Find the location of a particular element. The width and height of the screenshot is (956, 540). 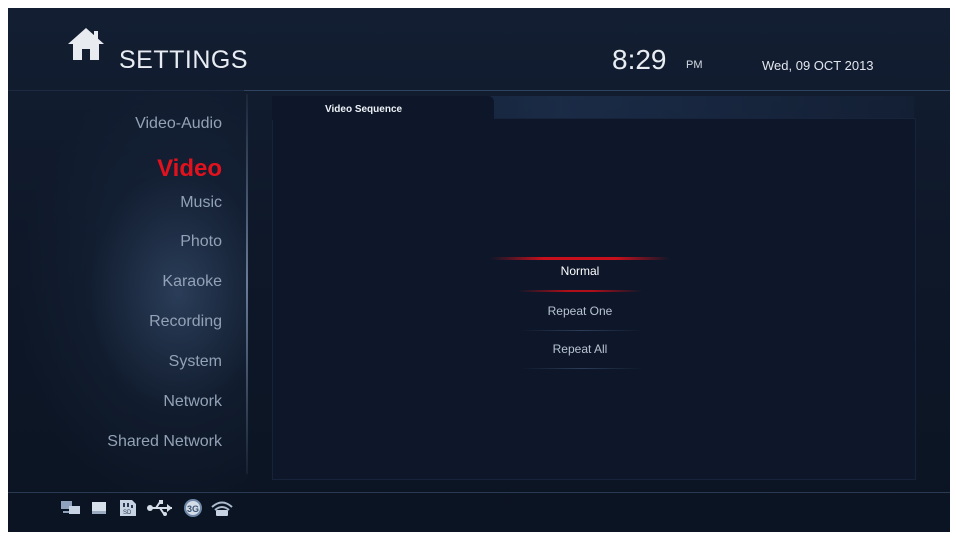

sidebar-item-video: Video is located at coordinates (189, 169).